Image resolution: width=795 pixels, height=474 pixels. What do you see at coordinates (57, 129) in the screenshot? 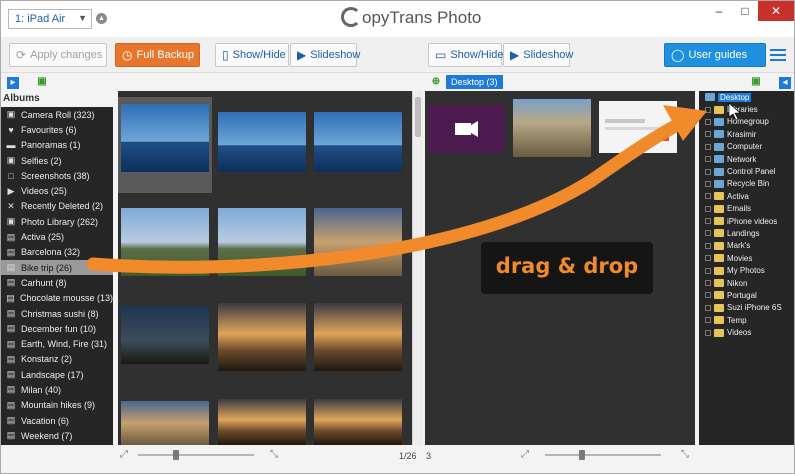
I see `album-item: ♥ Favourites (6)` at bounding box center [57, 129].